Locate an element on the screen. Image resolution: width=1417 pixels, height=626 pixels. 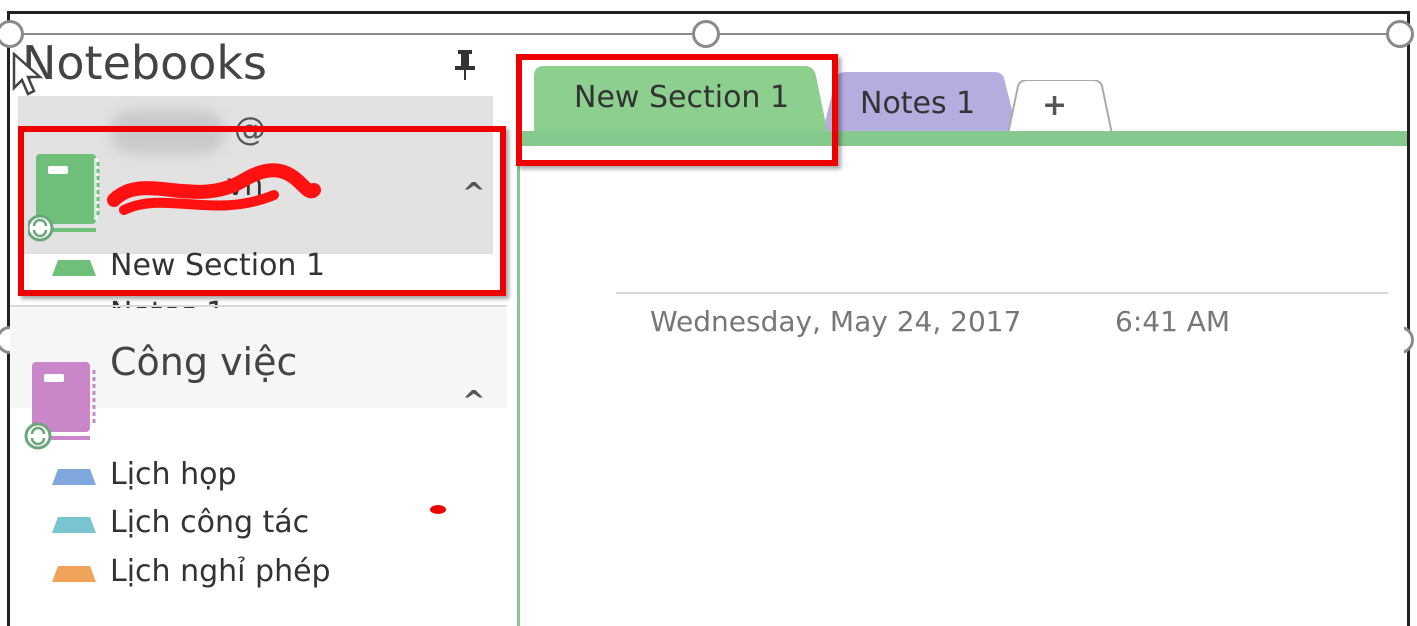
mouse-pointer-icon is located at coordinates (28, 74).